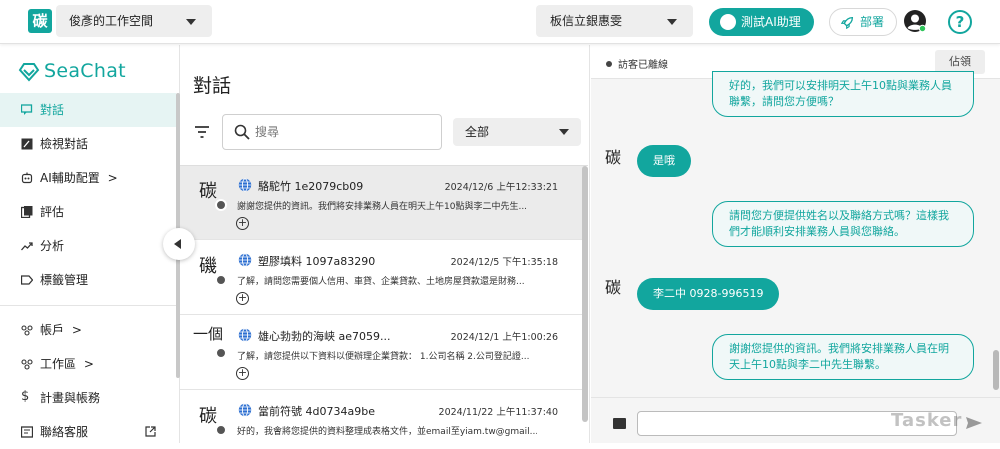 This screenshot has height=449, width=1000. What do you see at coordinates (585, 294) in the screenshot?
I see `conversation-list-scrollbar` at bounding box center [585, 294].